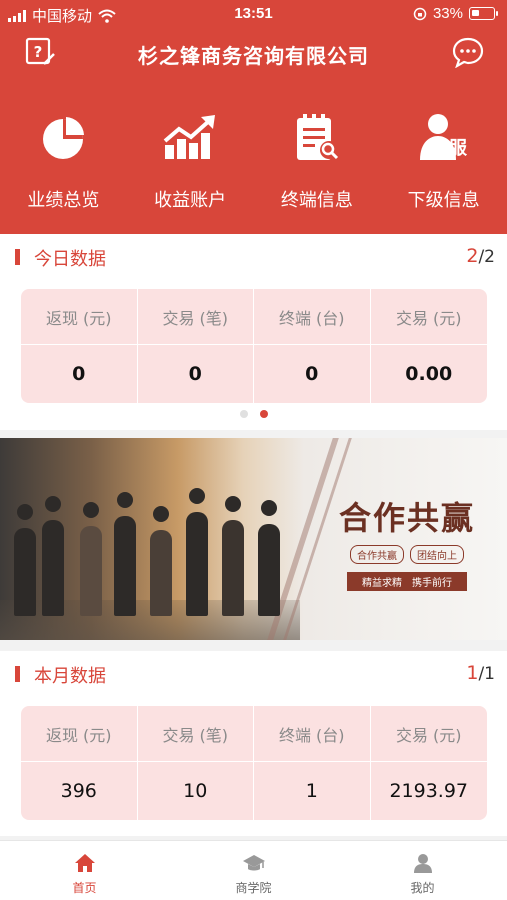 This screenshot has width=507, height=900. Describe the element at coordinates (190, 163) in the screenshot. I see `quick-action-earnings: 收益账户` at that location.